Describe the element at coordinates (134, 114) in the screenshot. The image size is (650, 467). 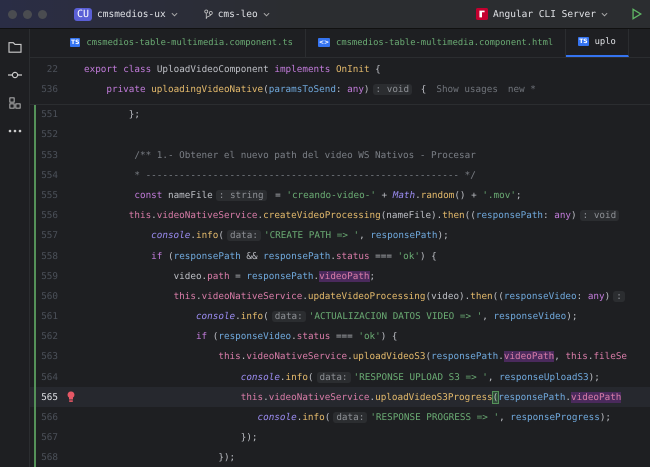
I see `code-token: };` at that location.